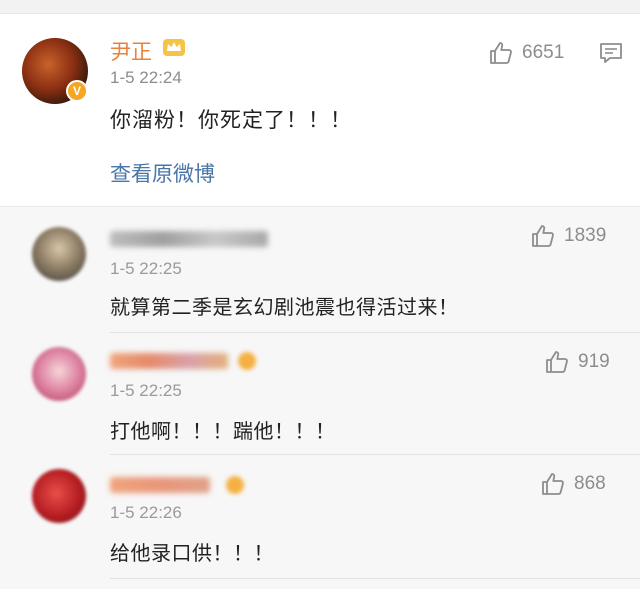 Image resolution: width=640 pixels, height=589 pixels. I want to click on reply-text: 打他啊！！！踹他！！！, so click(223, 431).